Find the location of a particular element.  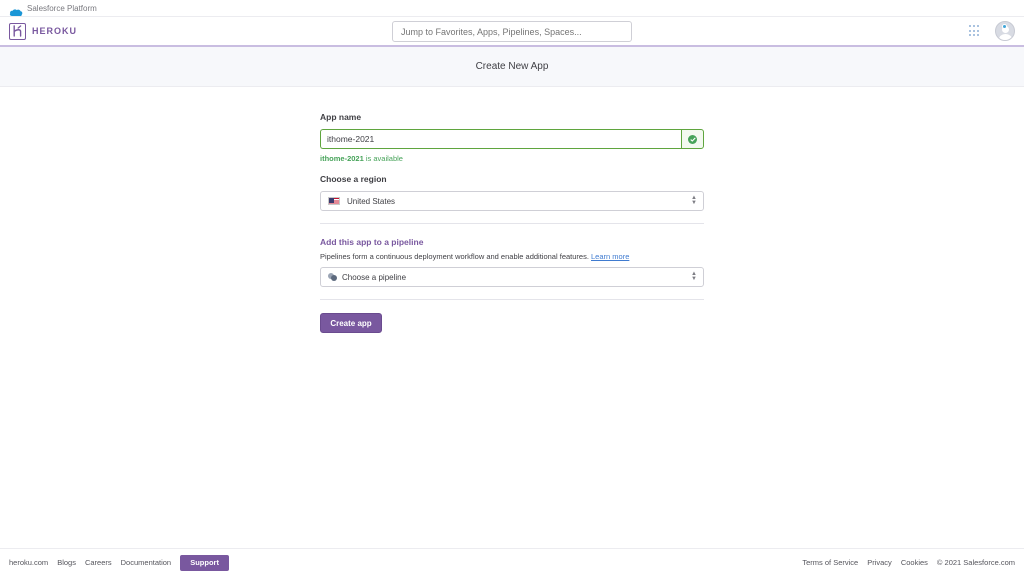

footer-link-terms: Terms of Service is located at coordinates (830, 562).